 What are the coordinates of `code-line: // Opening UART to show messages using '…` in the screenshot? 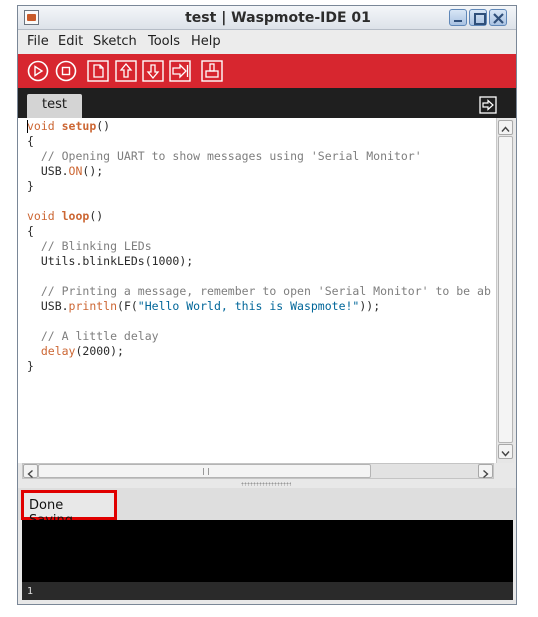 It's located at (259, 156).